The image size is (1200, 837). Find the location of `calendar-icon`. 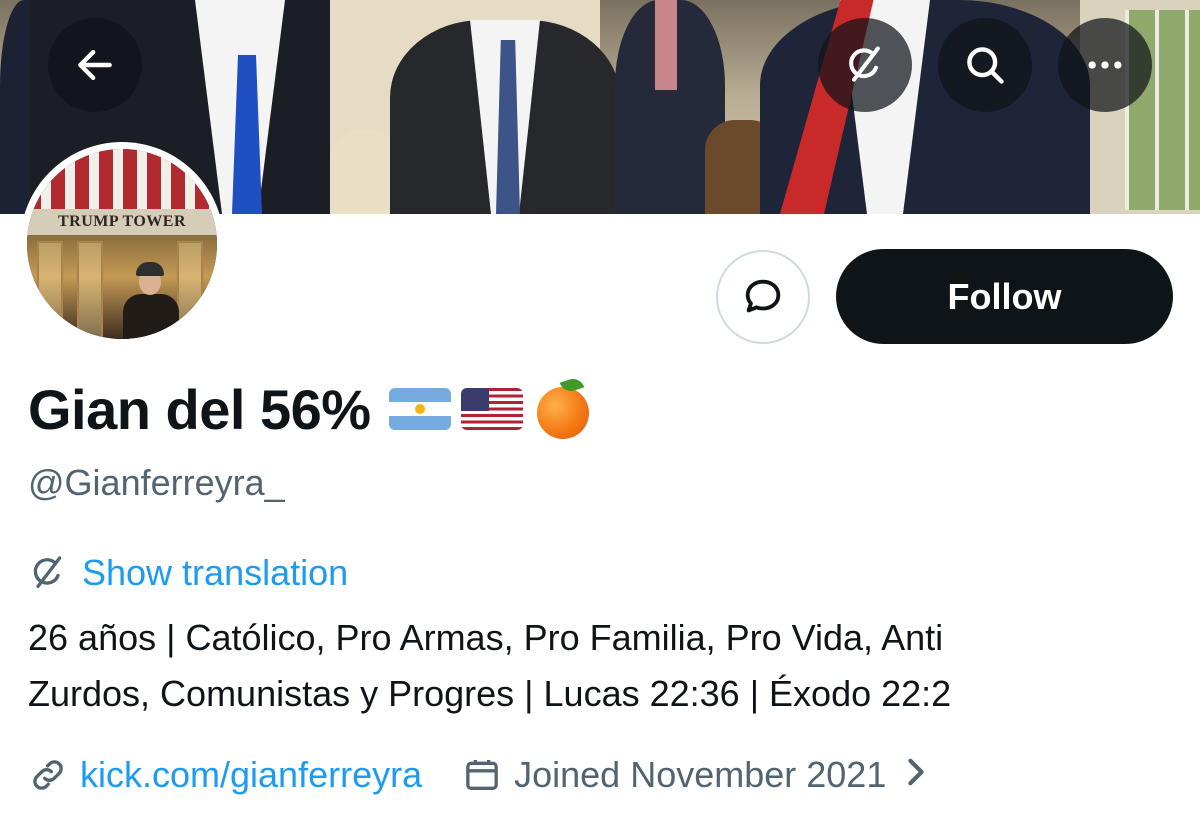

calendar-icon is located at coordinates (482, 775).